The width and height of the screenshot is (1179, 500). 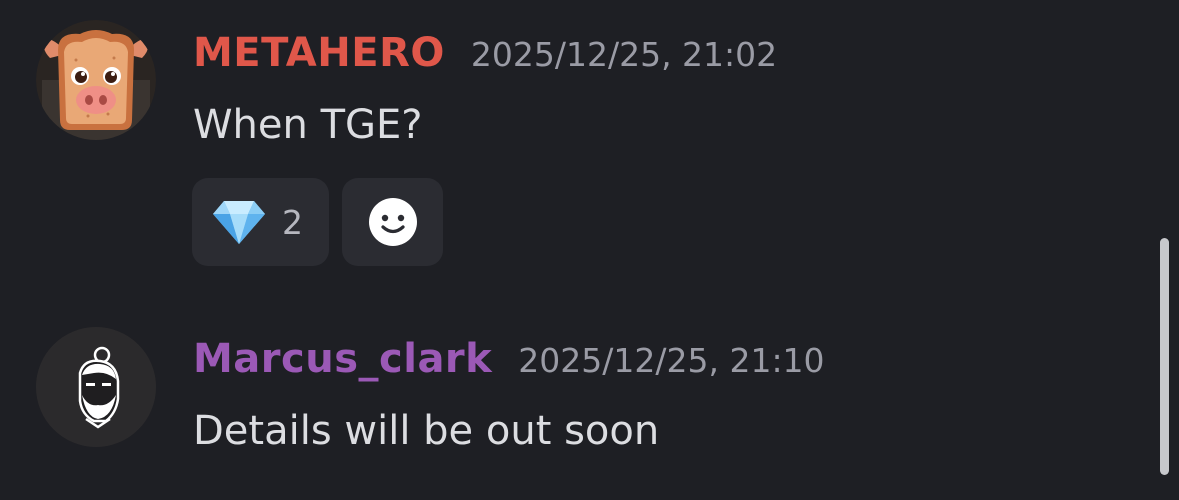 I want to click on message-text: When TGE?, so click(x=308, y=125).